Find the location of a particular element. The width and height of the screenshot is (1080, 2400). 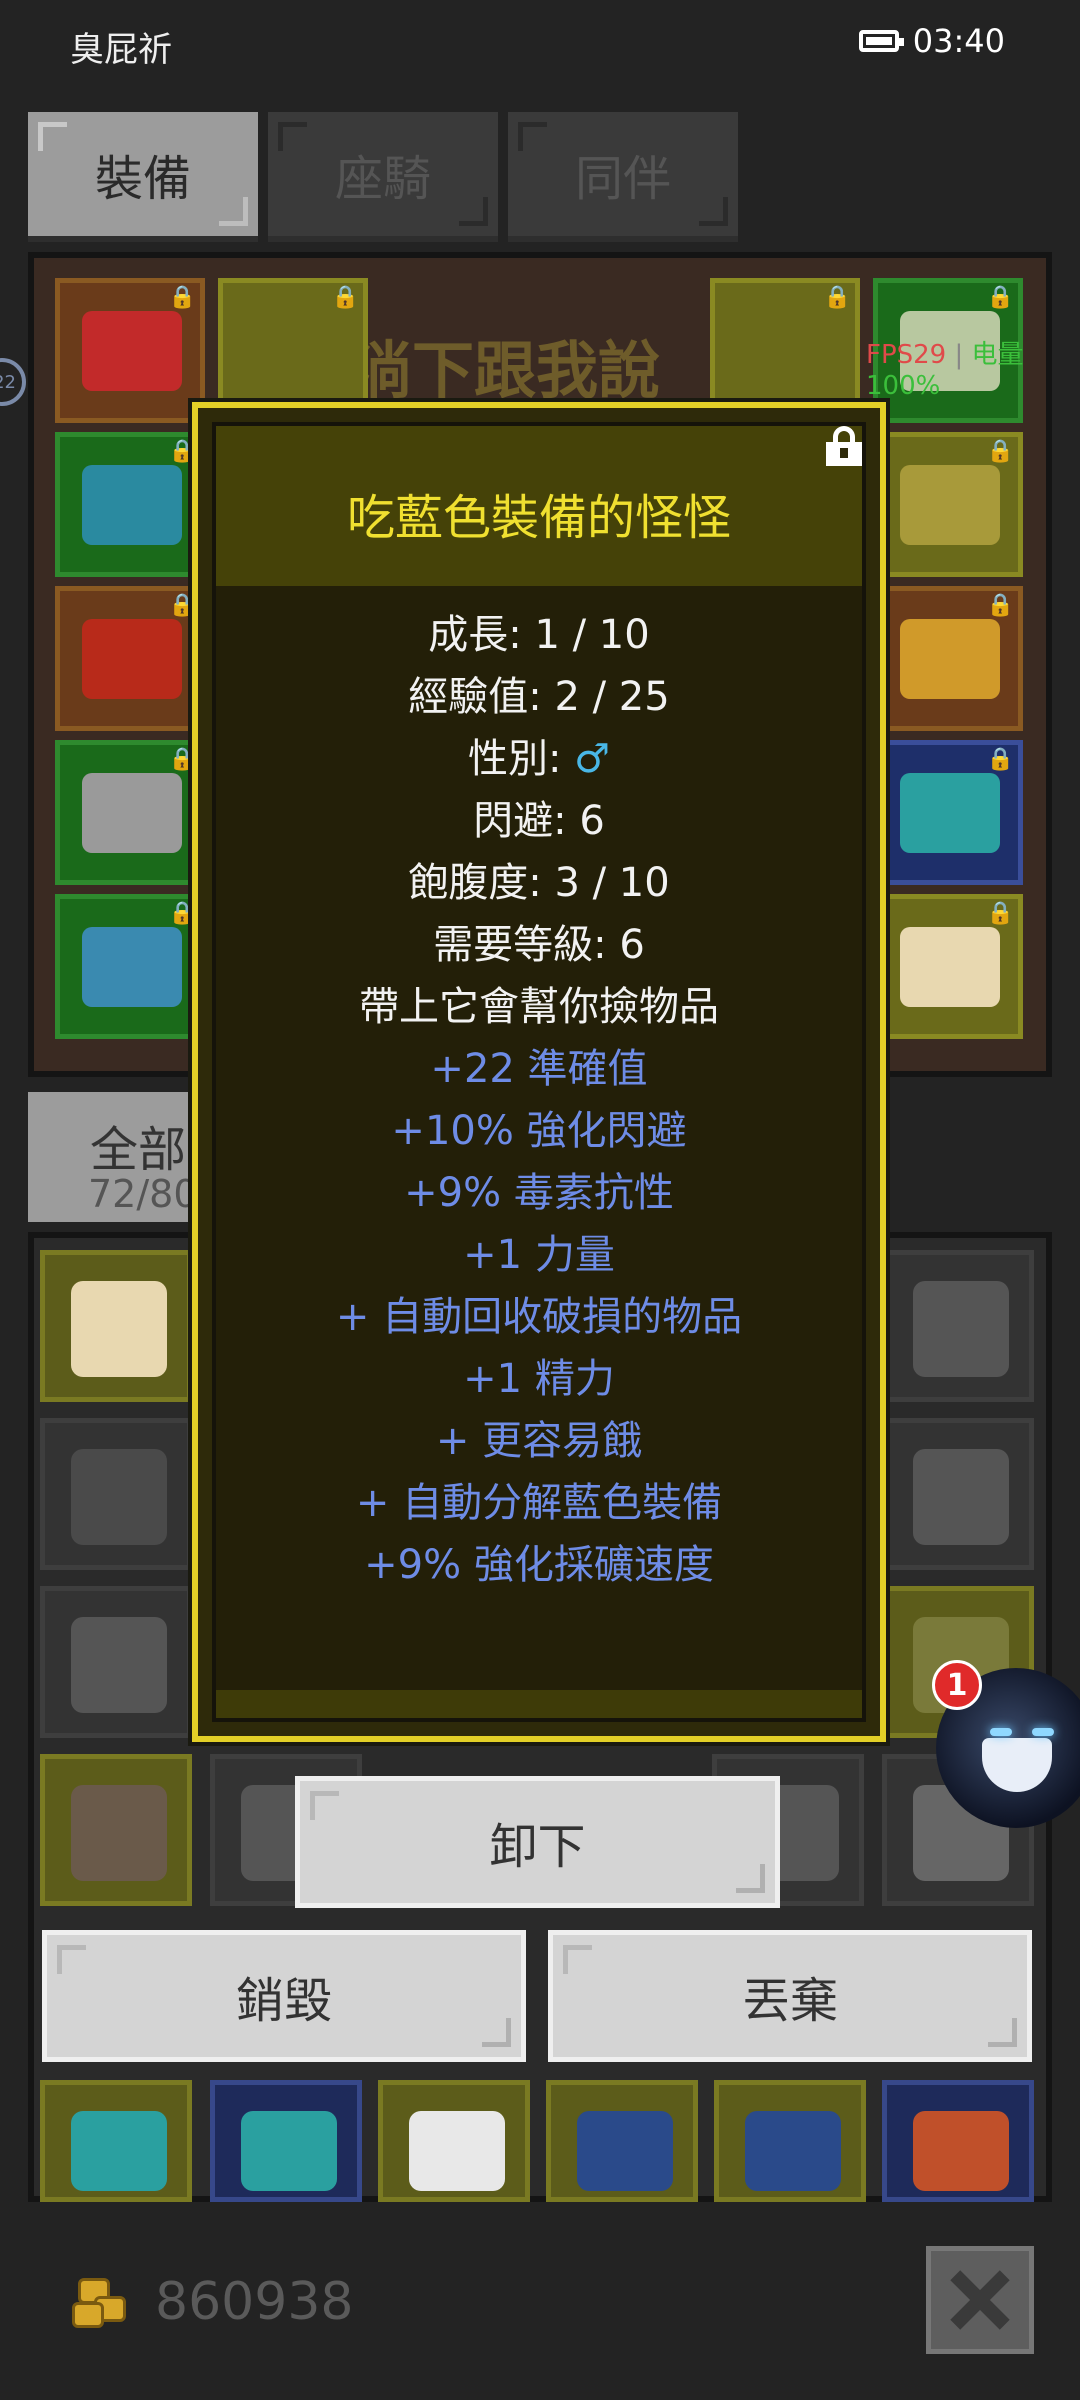

side-floating-badge: 22 is located at coordinates (13, 382).